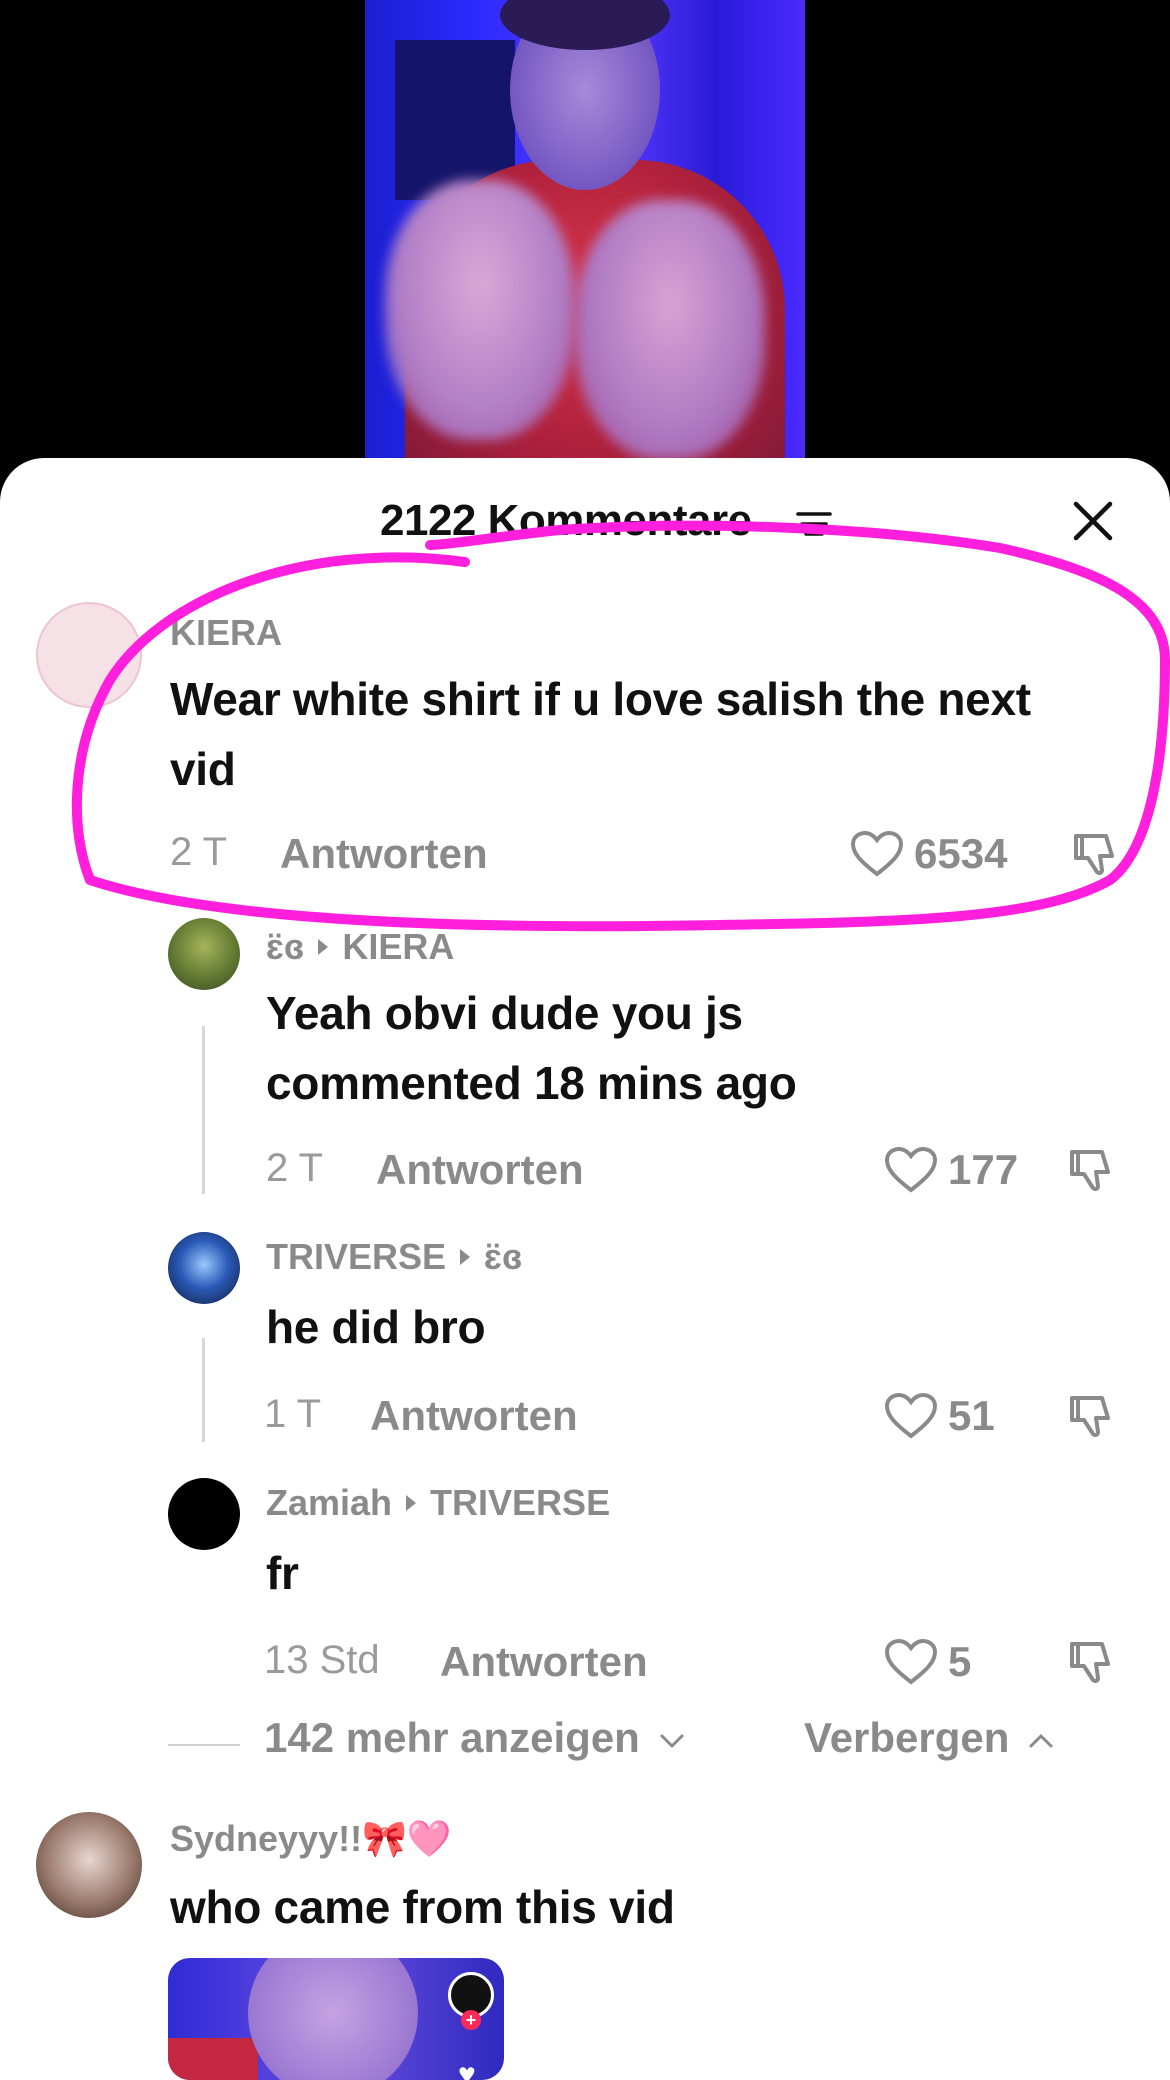 The width and height of the screenshot is (1170, 2080). I want to click on like-button: 5, so click(927, 1662).